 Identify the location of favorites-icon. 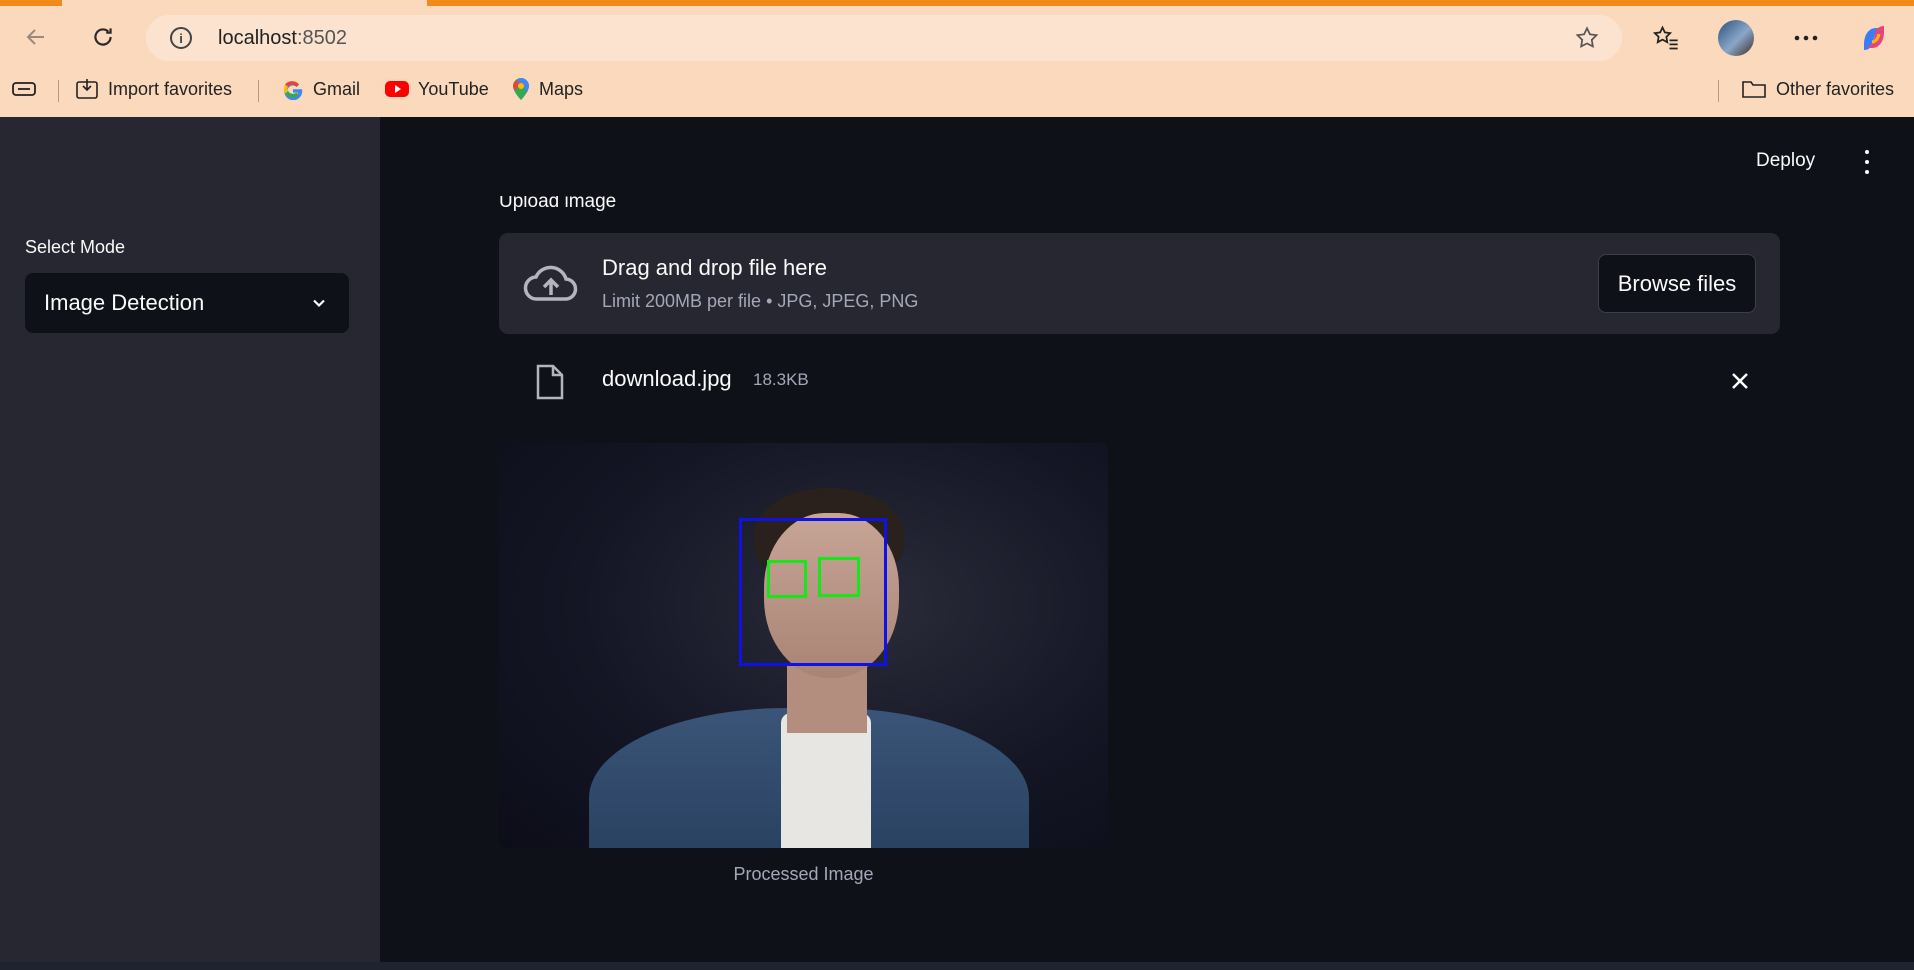
(1666, 38).